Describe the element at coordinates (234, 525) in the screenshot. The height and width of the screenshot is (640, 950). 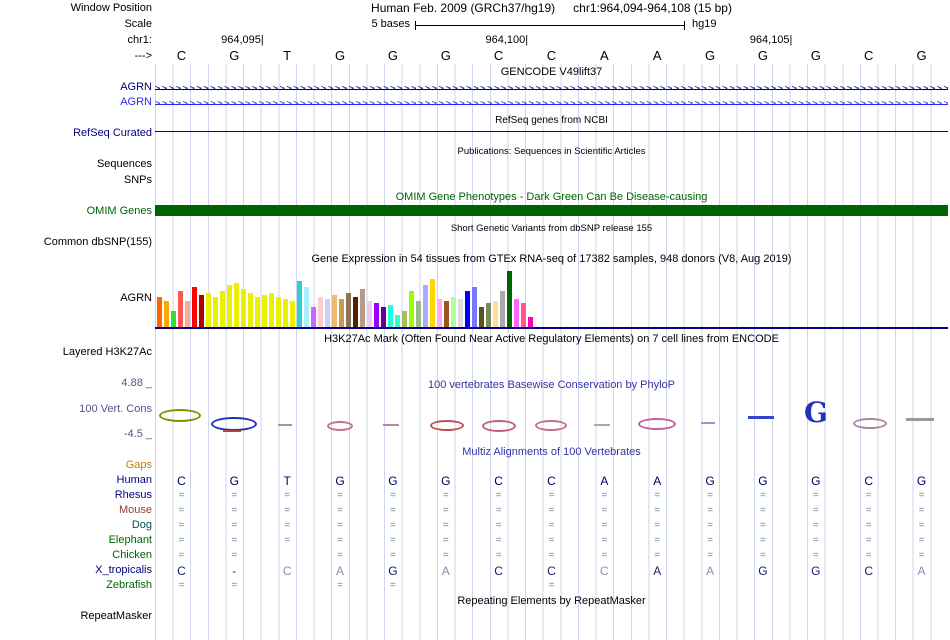
I see `alignment-cell-dog-1: =` at that location.